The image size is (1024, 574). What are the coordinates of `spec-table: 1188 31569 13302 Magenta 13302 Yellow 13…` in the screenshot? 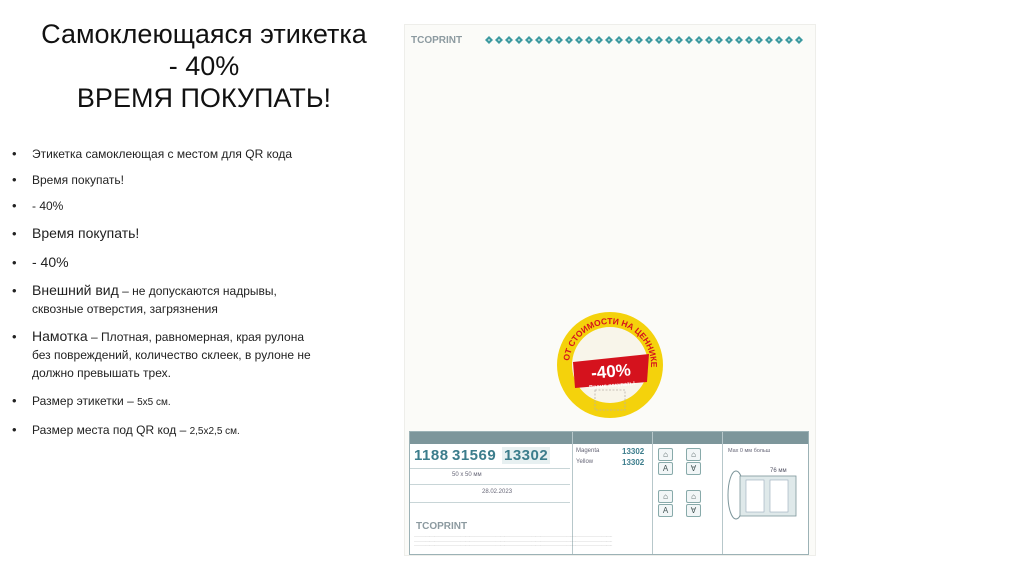 It's located at (609, 493).